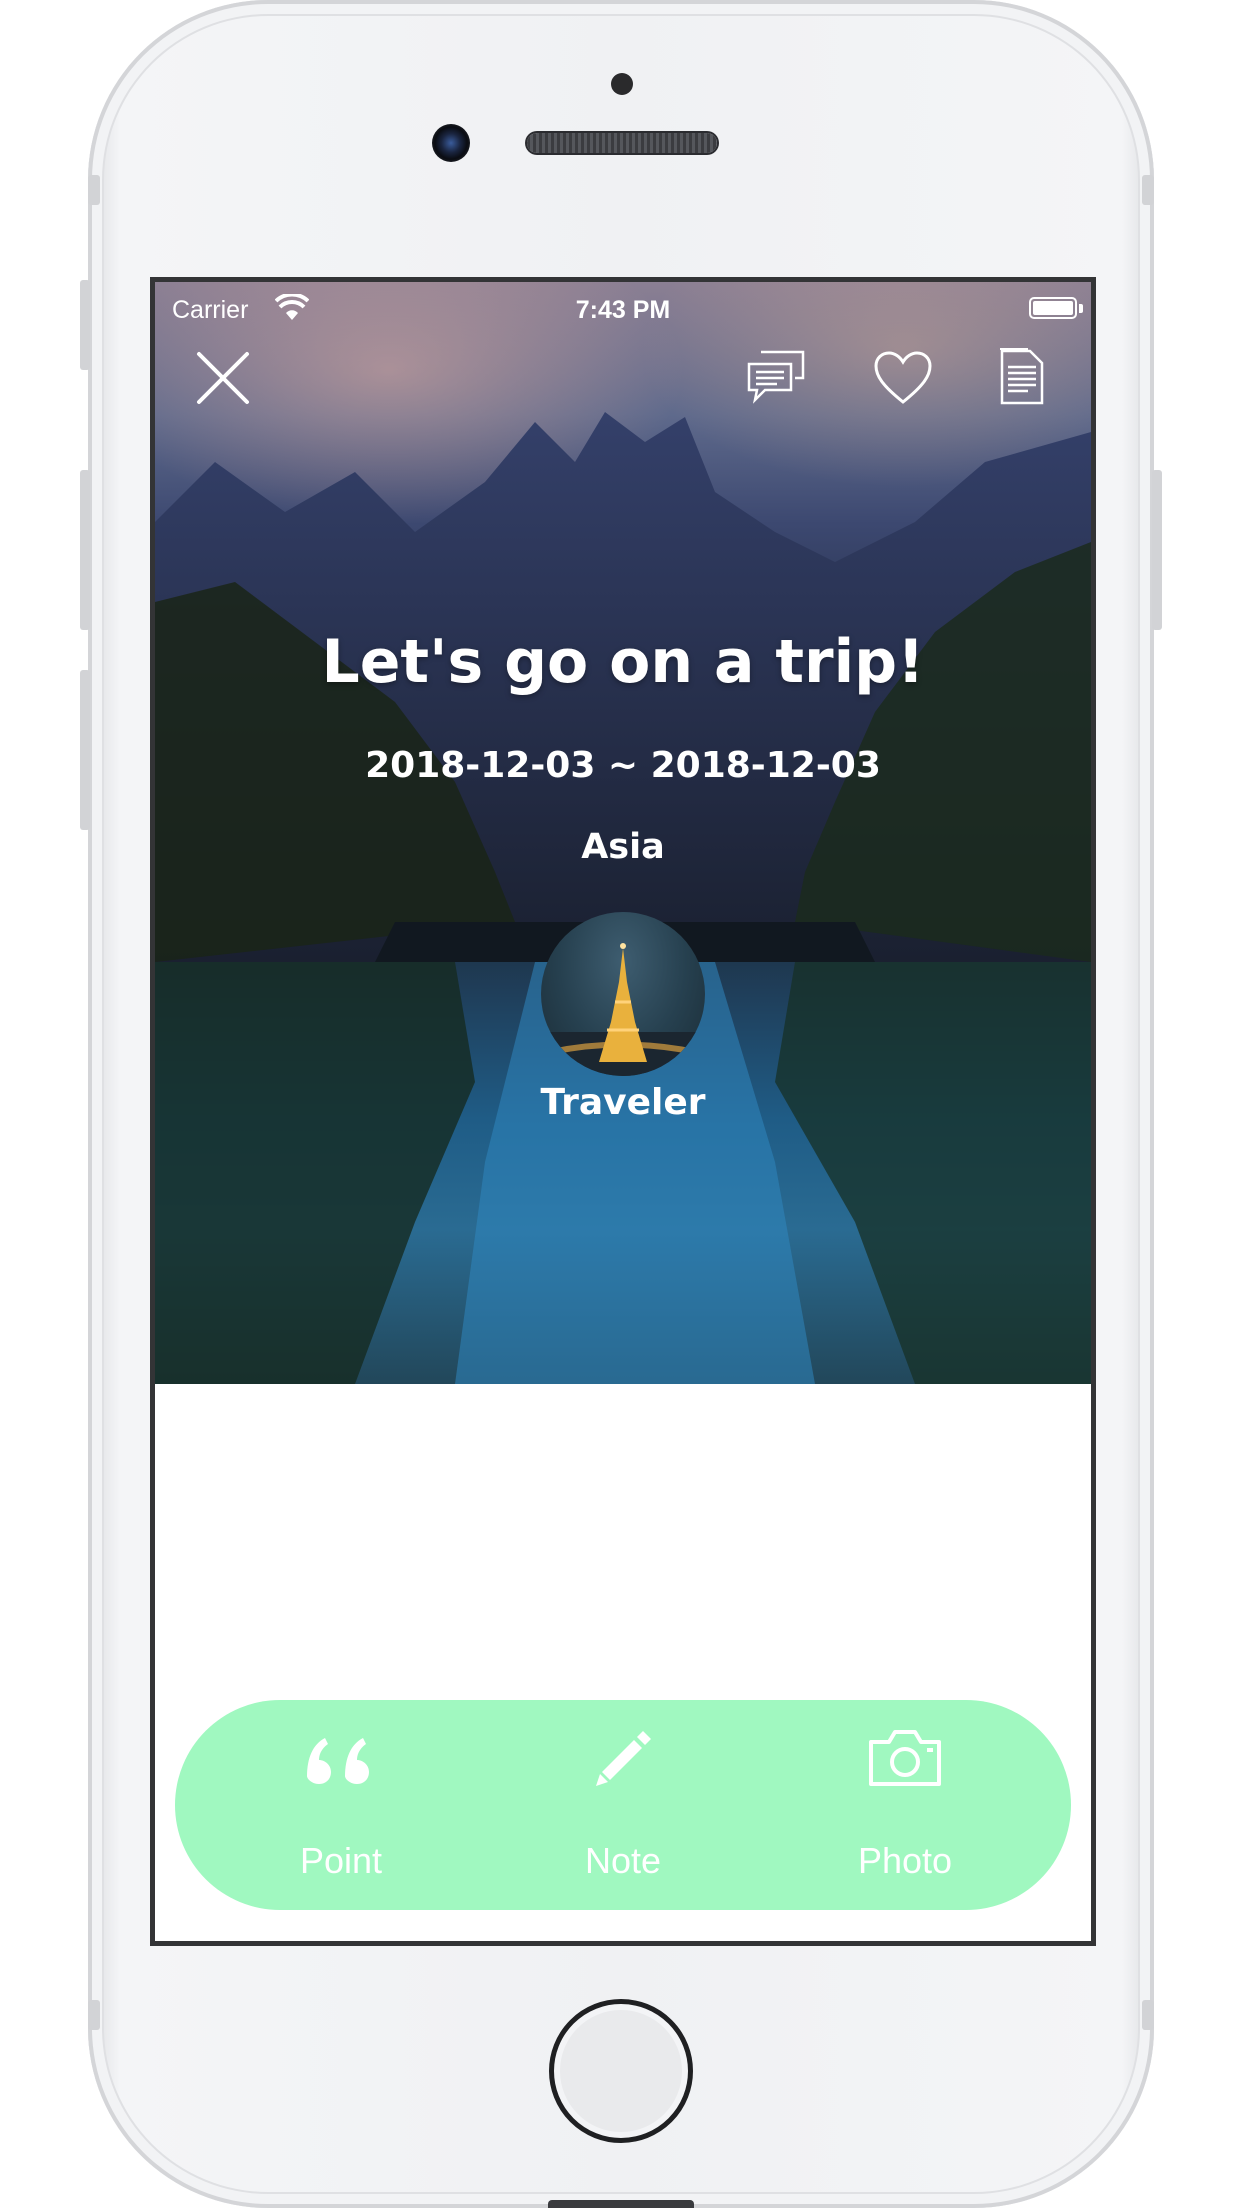  What do you see at coordinates (623, 1758) in the screenshot?
I see `pencil-icon` at bounding box center [623, 1758].